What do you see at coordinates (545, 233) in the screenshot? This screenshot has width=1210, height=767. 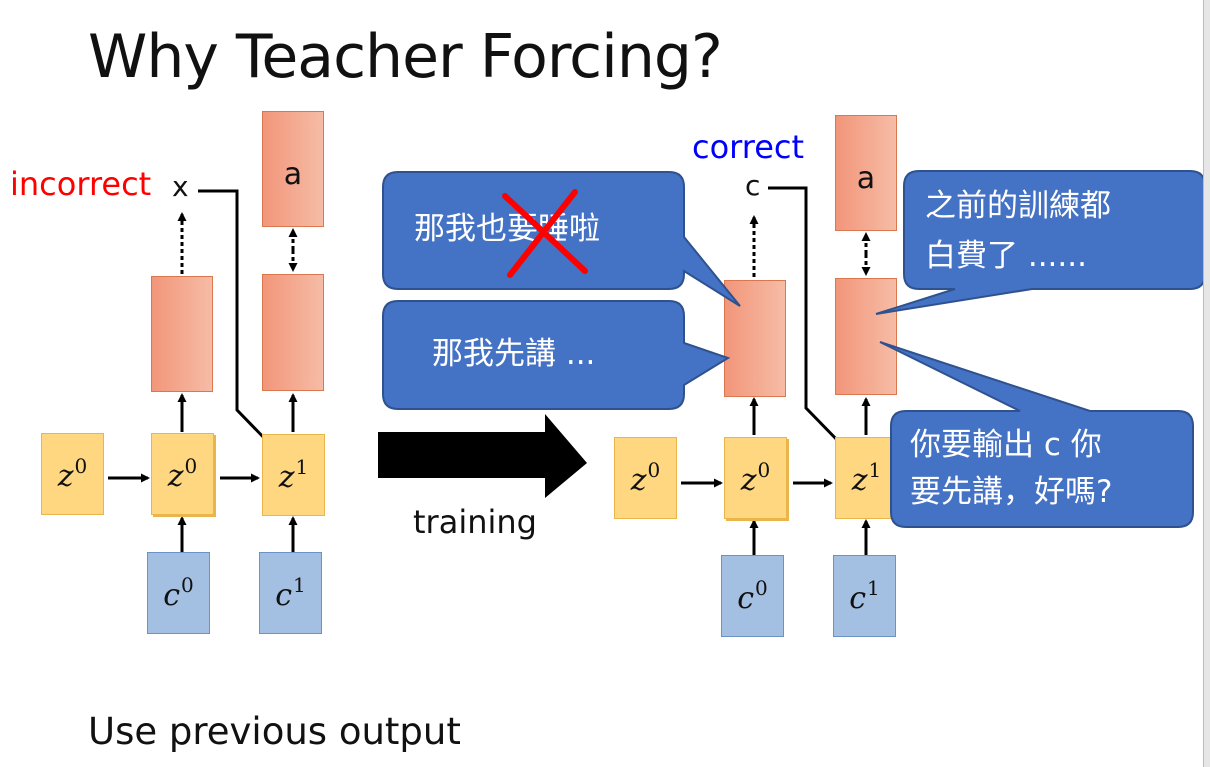 I see `red-cross-icon` at bounding box center [545, 233].